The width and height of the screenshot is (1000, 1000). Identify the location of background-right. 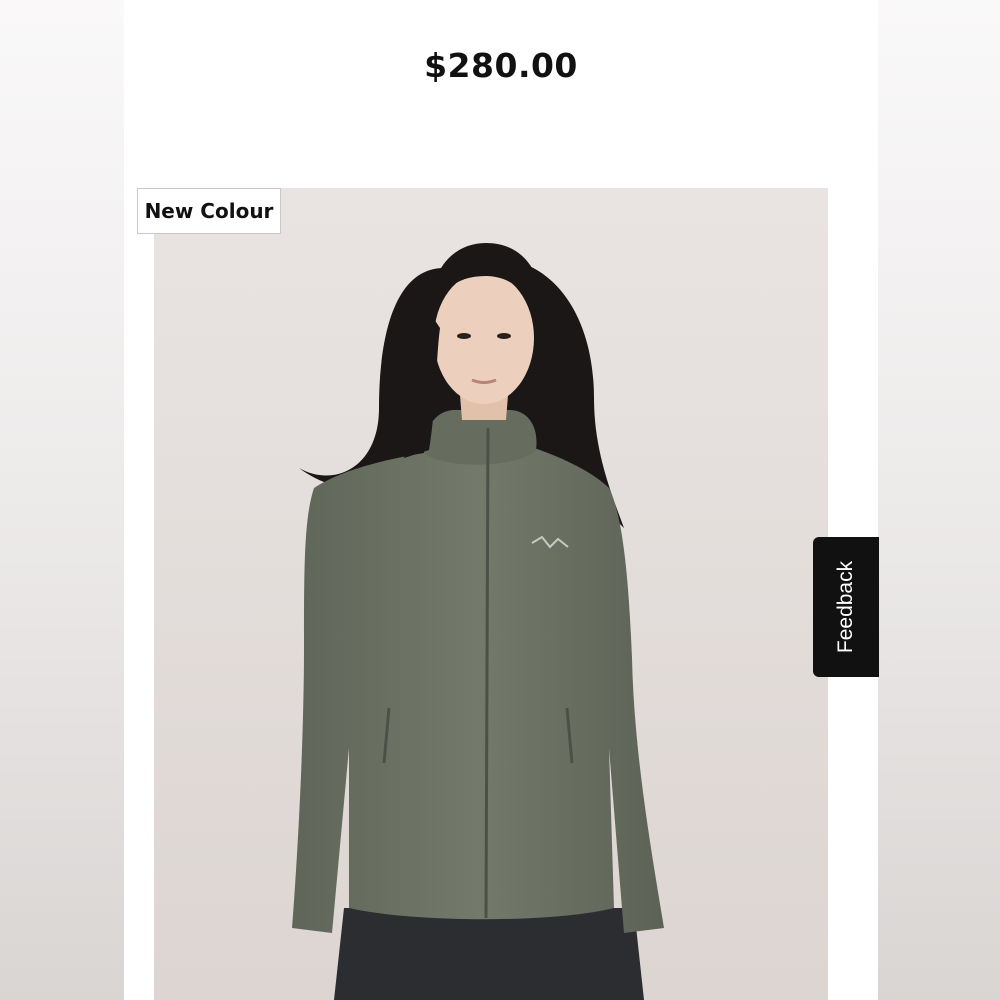
(939, 500).